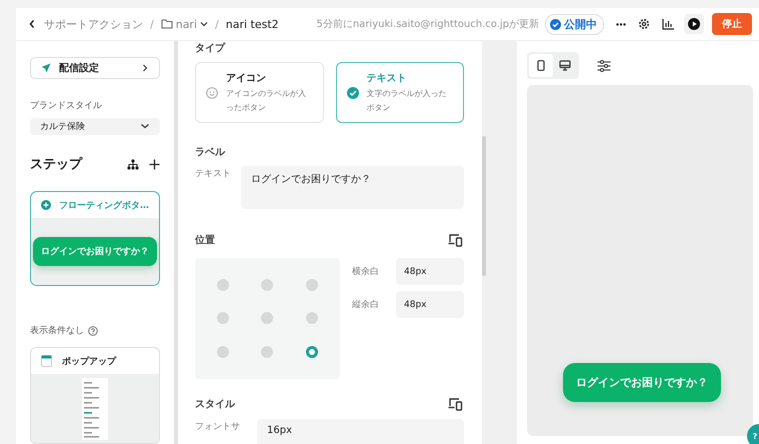 The image size is (759, 444). Describe the element at coordinates (66, 106) in the screenshot. I see `brand-style-label: ブランドスタイル` at that location.